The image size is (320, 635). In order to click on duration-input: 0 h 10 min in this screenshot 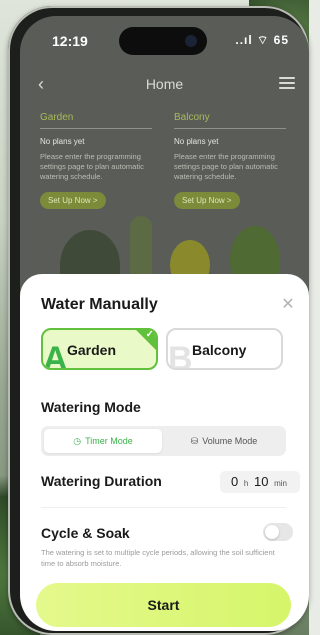, I will do `click(260, 482)`.